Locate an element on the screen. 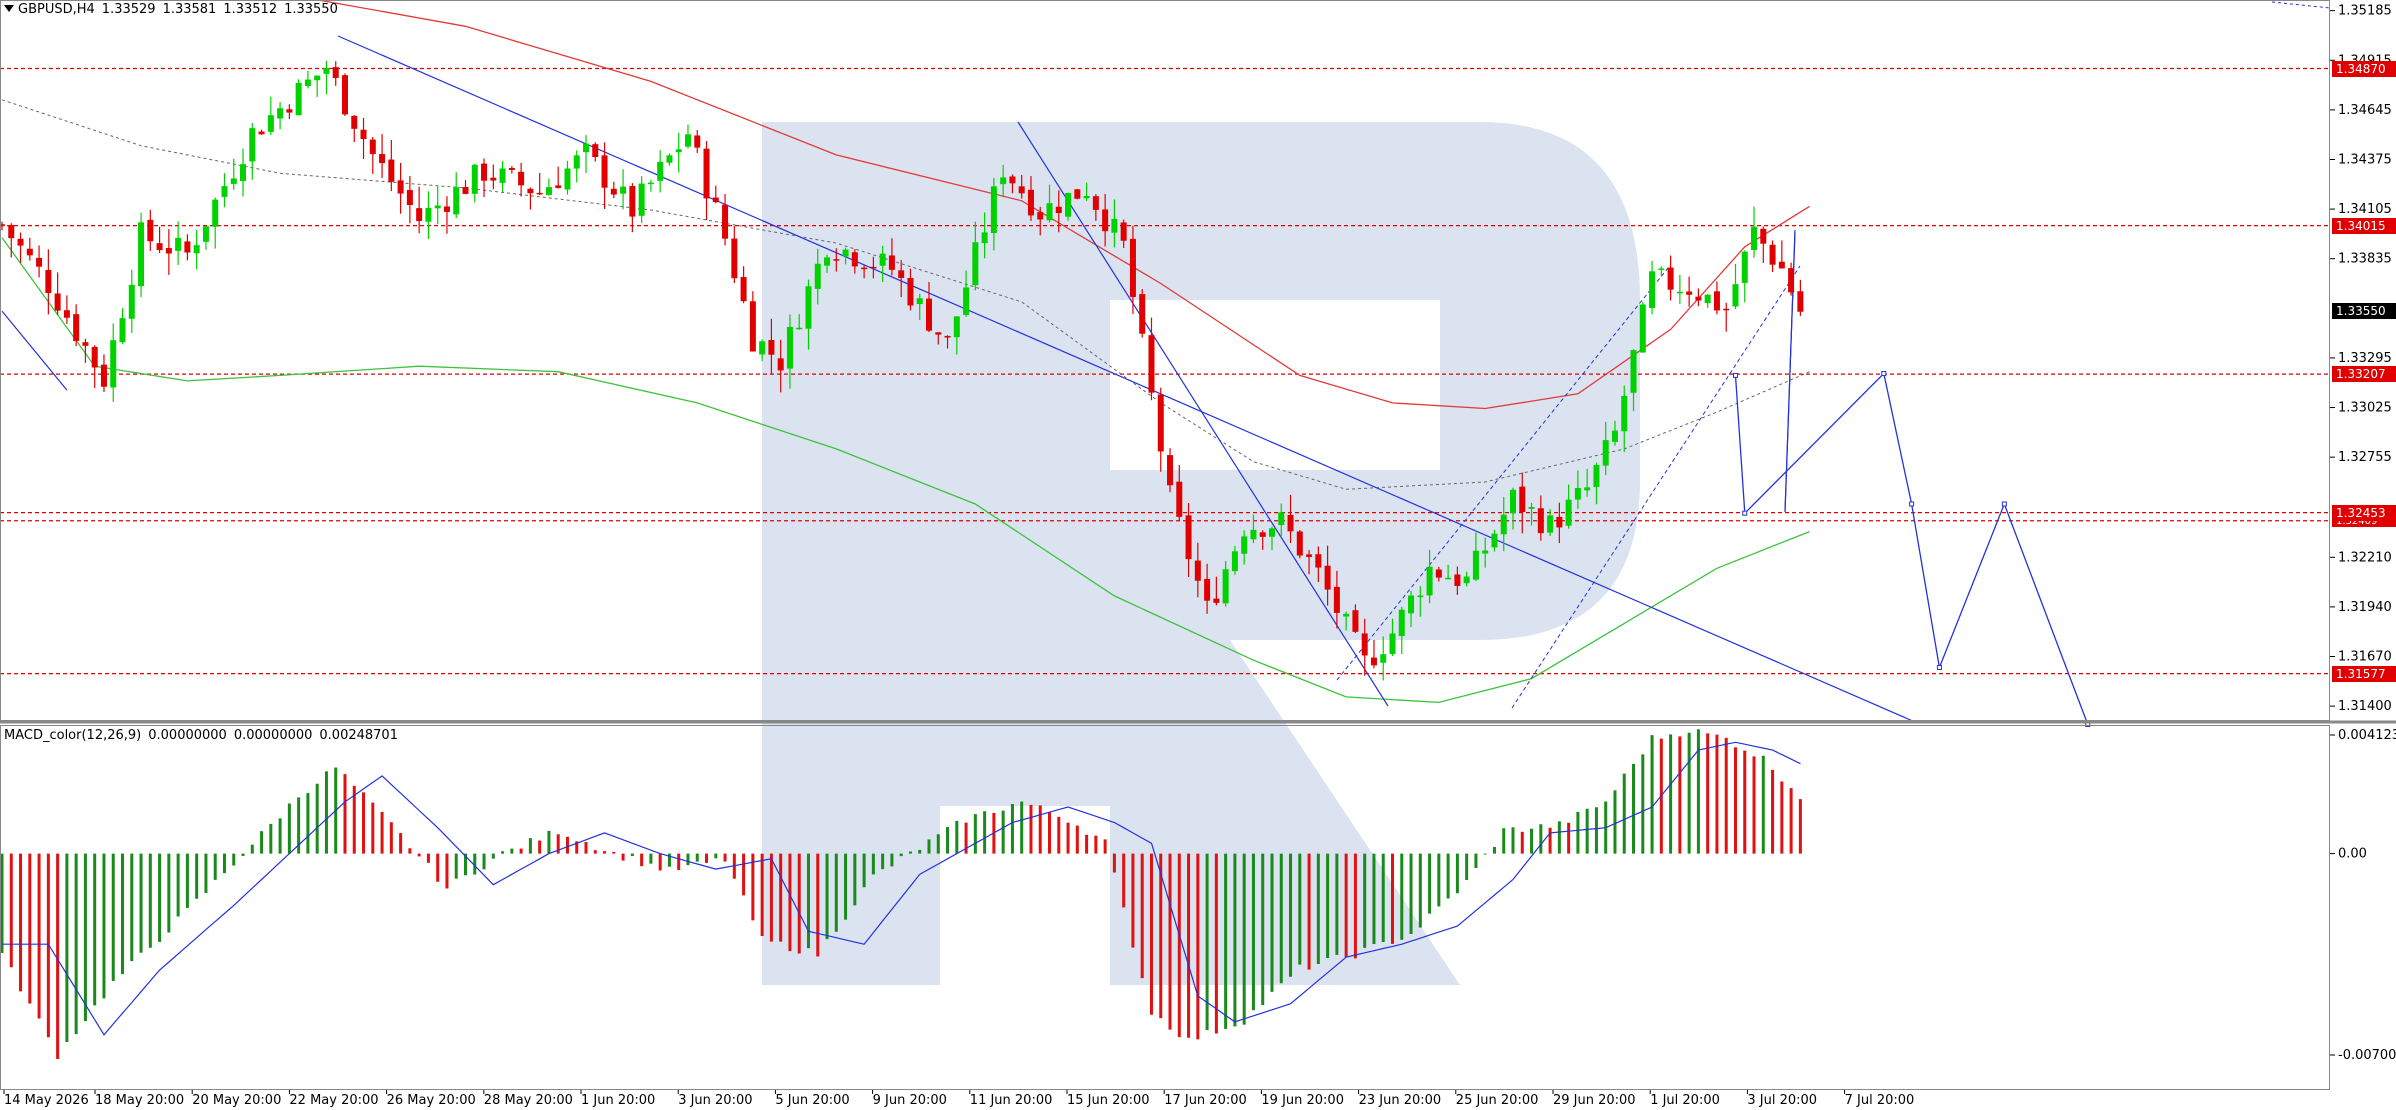 The height and width of the screenshot is (1110, 2396). time-tick-label: 11 Jun 20:00 is located at coordinates (1011, 1100).